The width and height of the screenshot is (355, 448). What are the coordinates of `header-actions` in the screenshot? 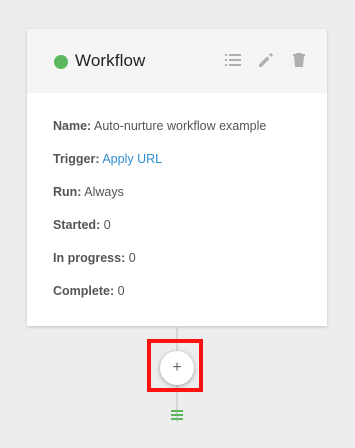 It's located at (266, 60).